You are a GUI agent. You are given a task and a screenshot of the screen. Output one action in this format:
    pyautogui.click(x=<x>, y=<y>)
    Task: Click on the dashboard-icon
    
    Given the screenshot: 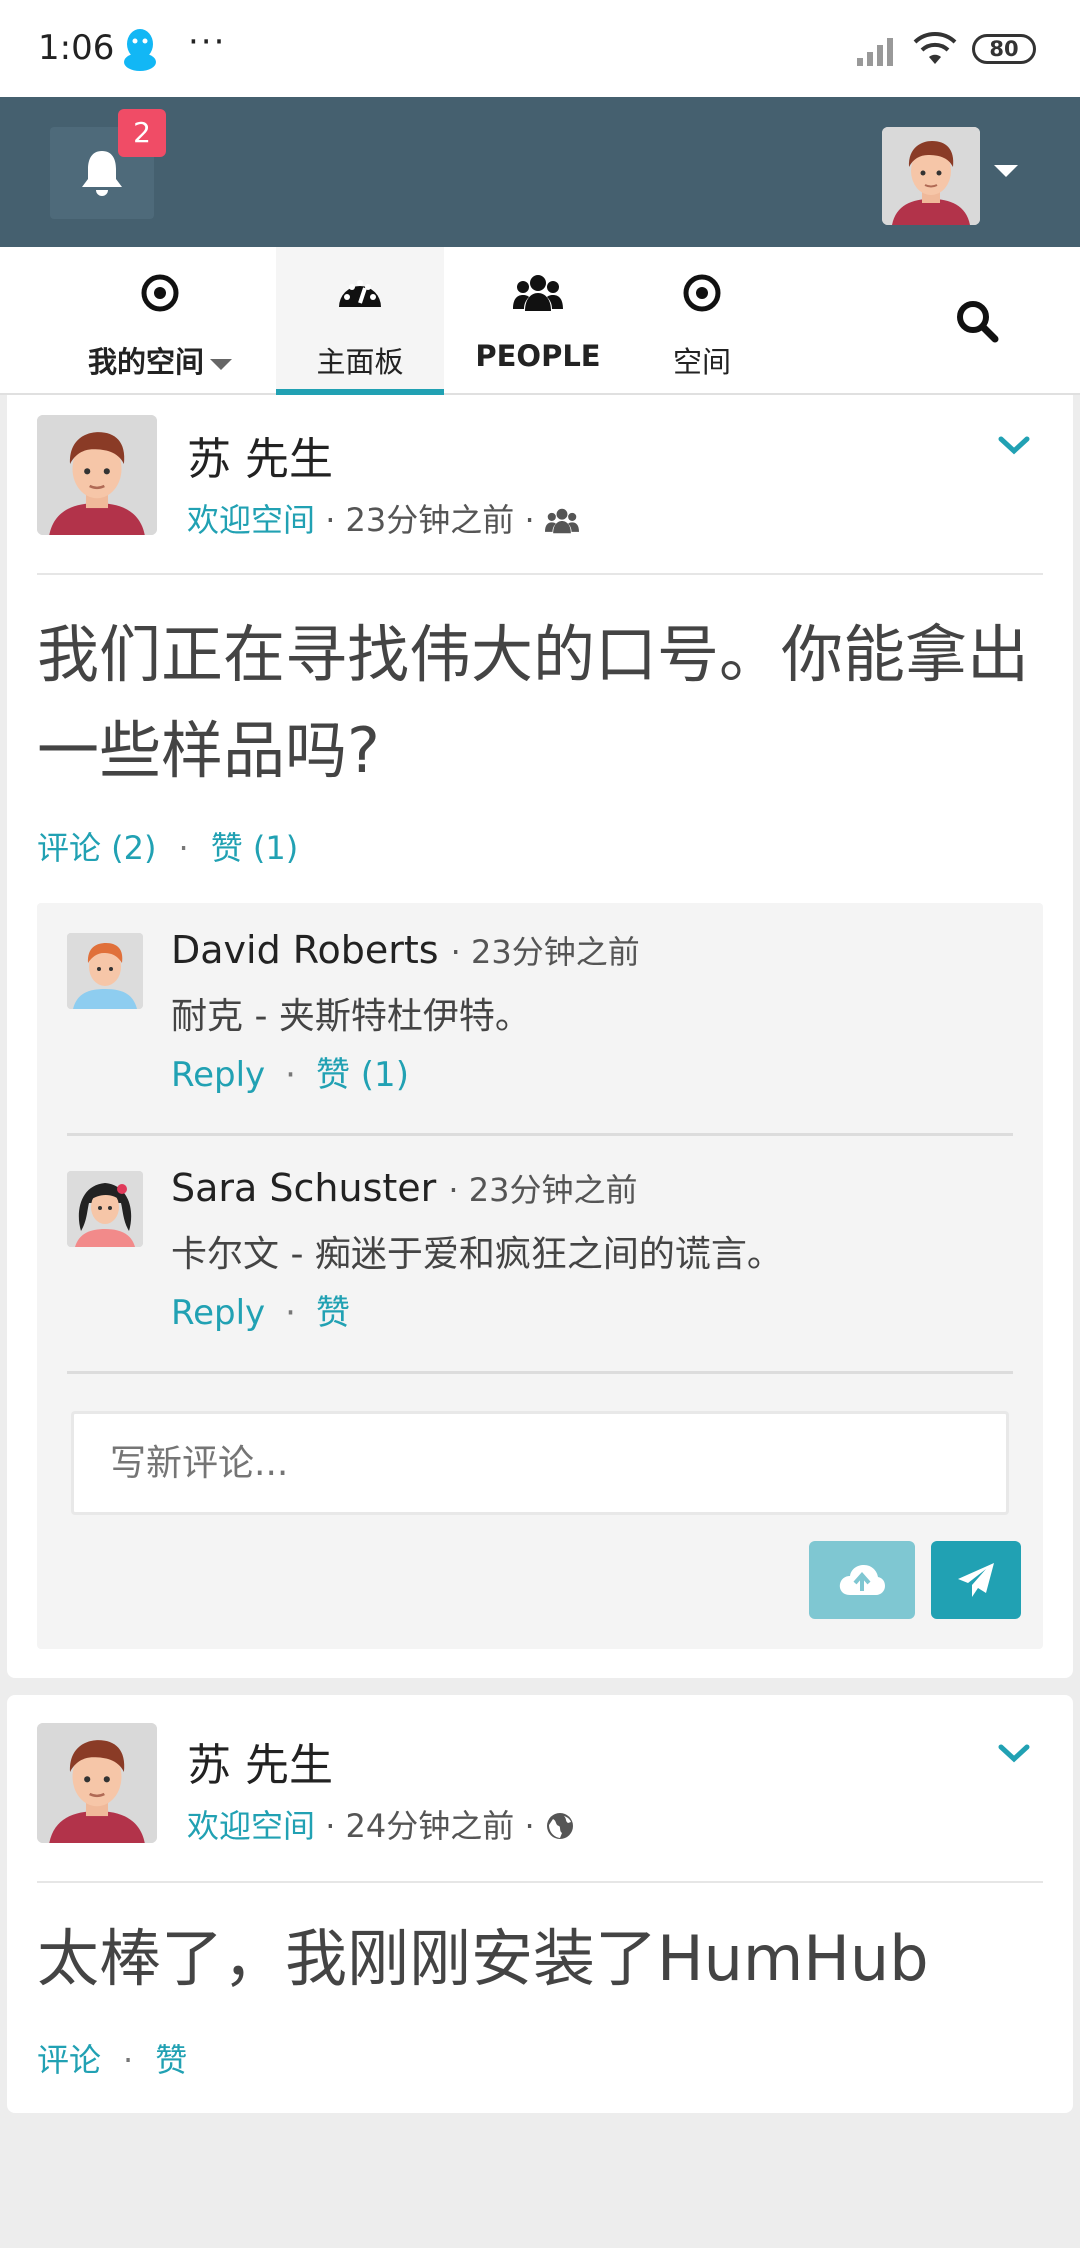 What is the action you would take?
    pyautogui.click(x=360, y=293)
    